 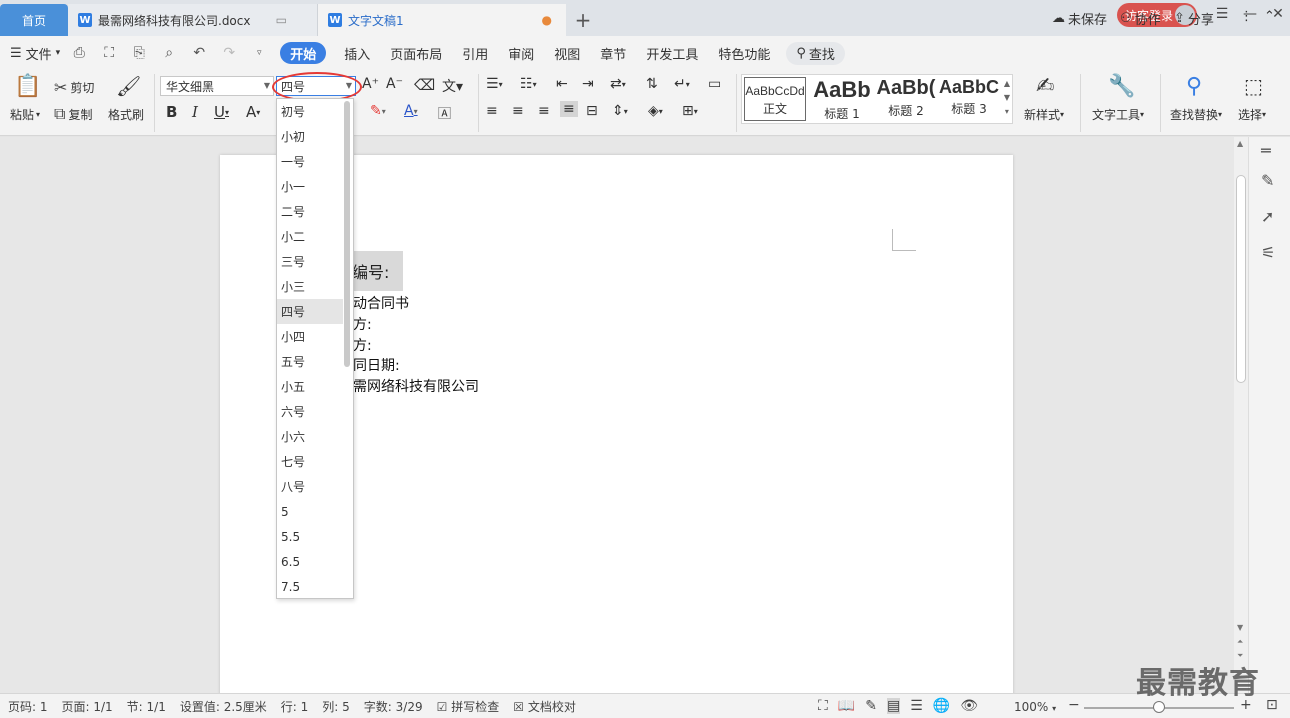 What do you see at coordinates (139, 53) in the screenshot?
I see `print-icon: ⎘` at bounding box center [139, 53].